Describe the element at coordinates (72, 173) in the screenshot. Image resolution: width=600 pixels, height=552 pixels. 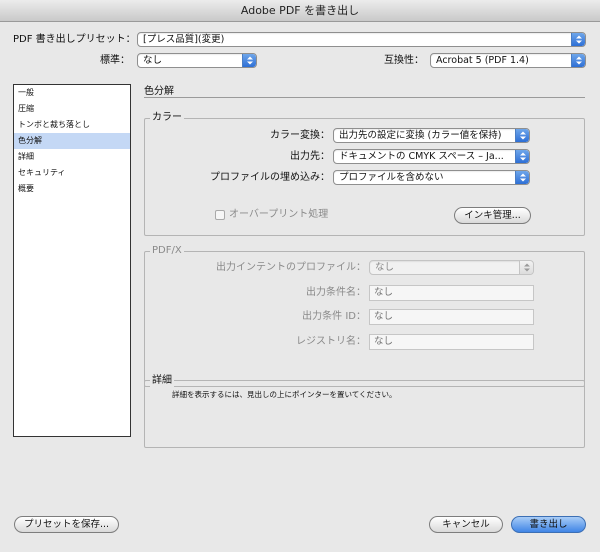
I see `sidebar-item-security: セキュリティ` at that location.